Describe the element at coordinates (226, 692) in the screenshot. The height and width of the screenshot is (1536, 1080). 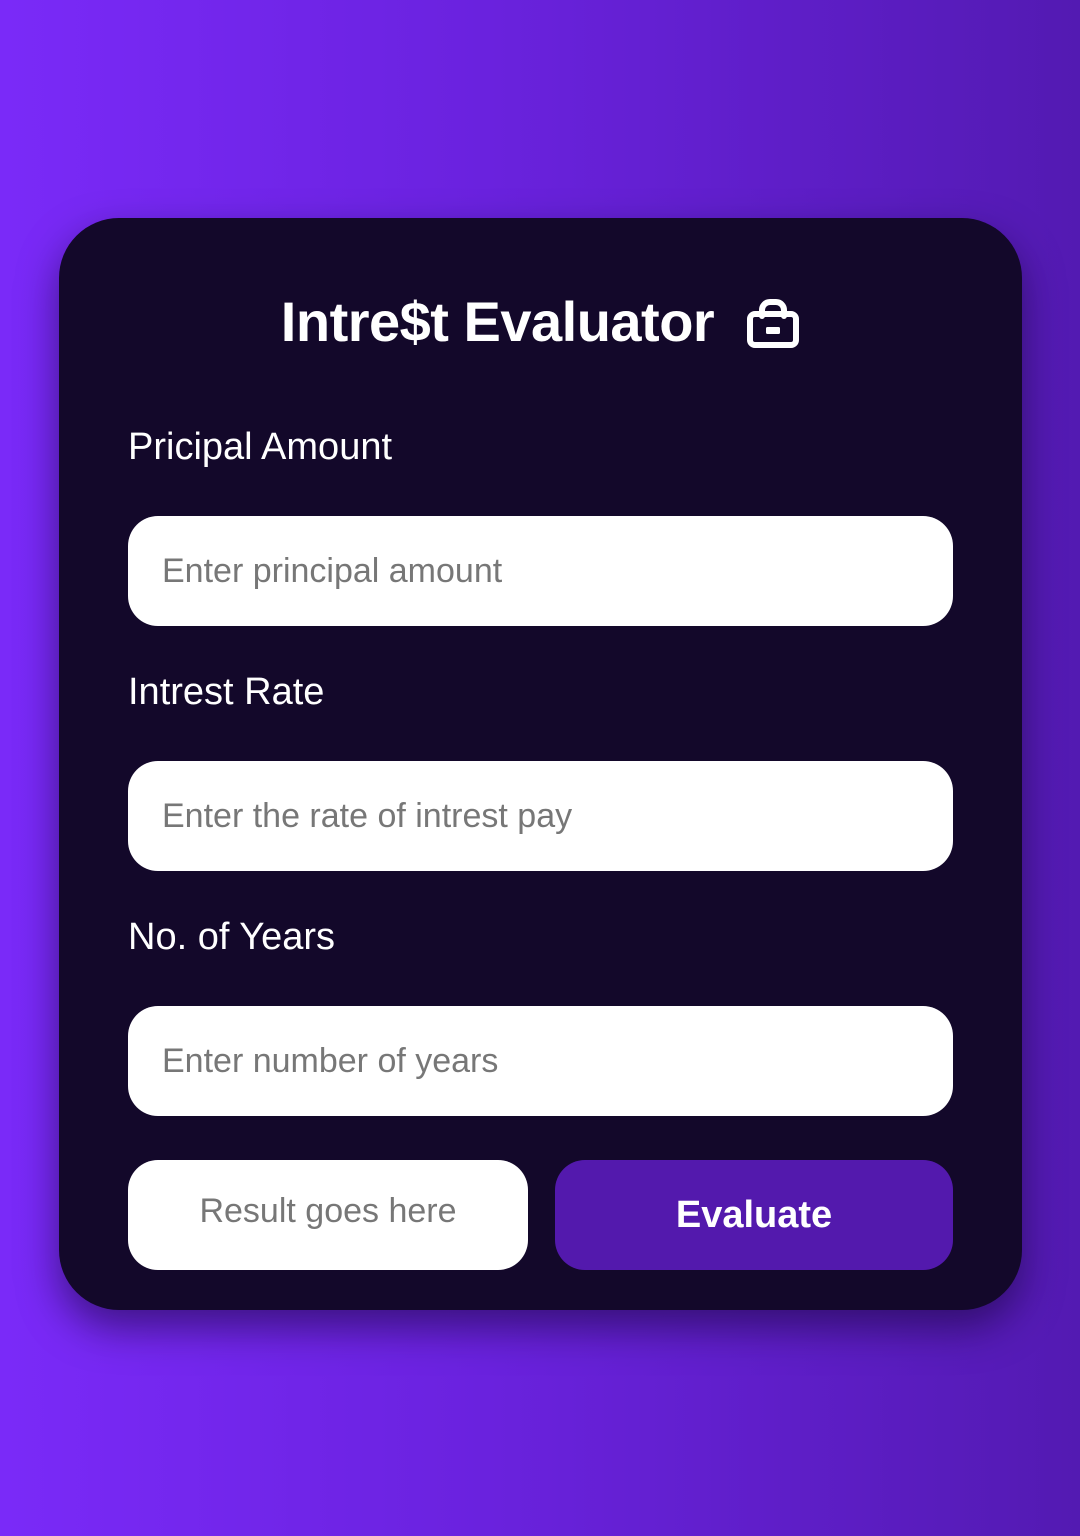
I see `interest-rate-label: Intrest Rate` at that location.